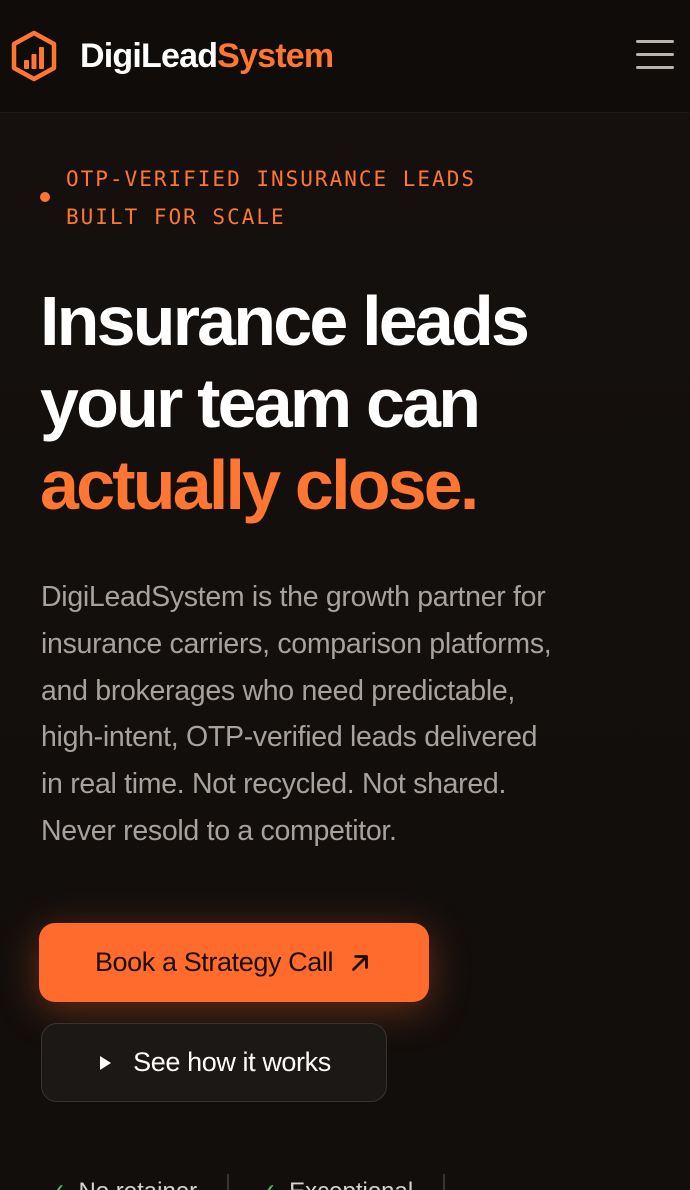 The height and width of the screenshot is (1190, 690). What do you see at coordinates (345, 56) in the screenshot?
I see `site-header: DigiLeadSystem` at bounding box center [345, 56].